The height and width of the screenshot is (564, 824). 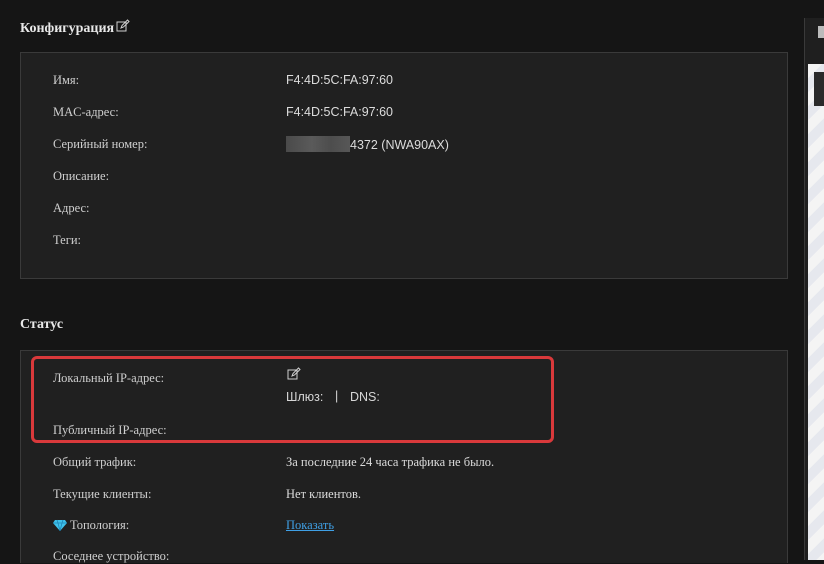 What do you see at coordinates (821, 32) in the screenshot?
I see `side-panel-header` at bounding box center [821, 32].